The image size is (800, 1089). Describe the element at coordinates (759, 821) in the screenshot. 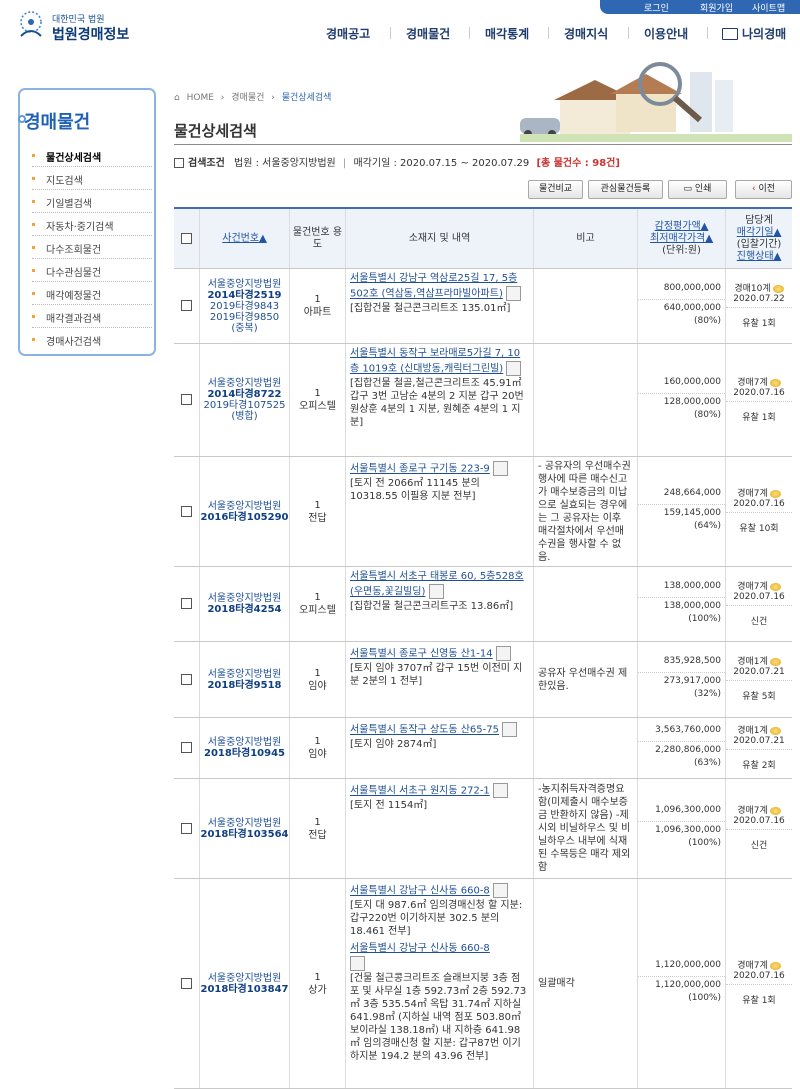

I see `sale-date: 2020.07.16` at that location.